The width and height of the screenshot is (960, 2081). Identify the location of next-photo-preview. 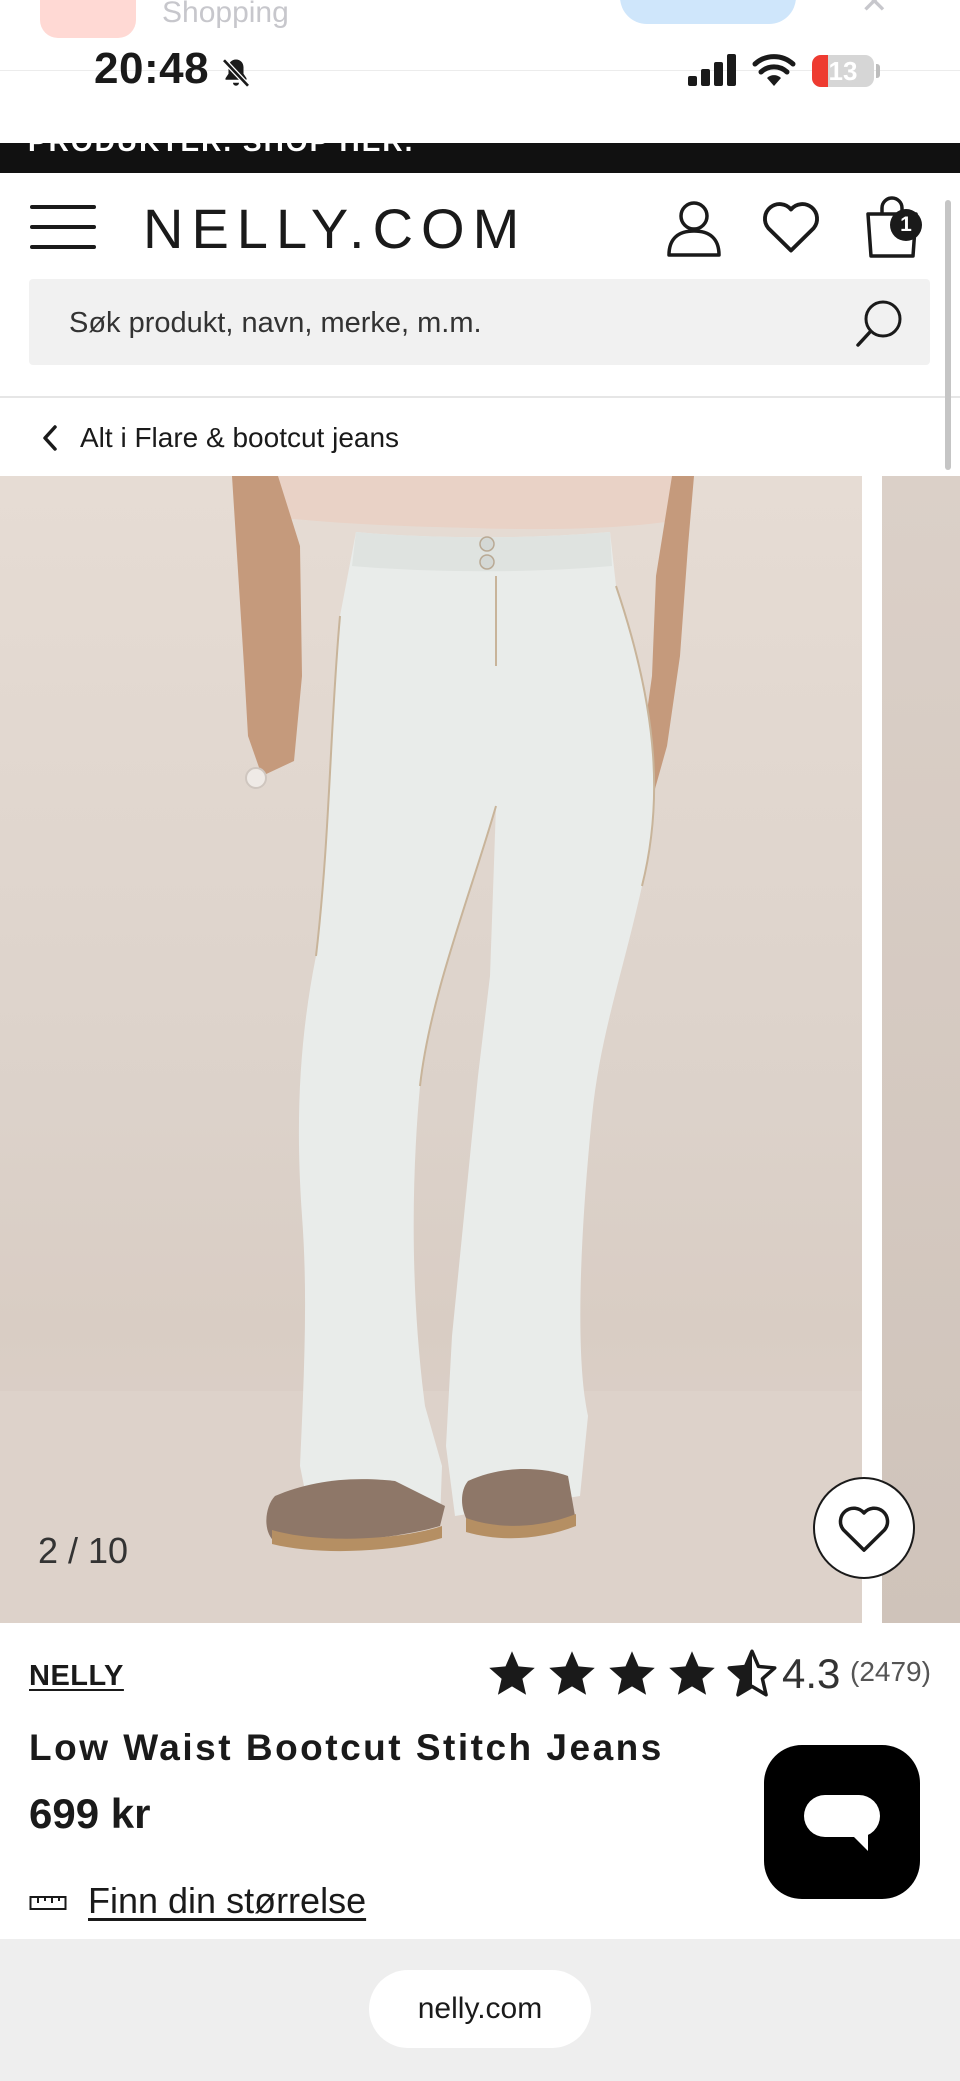
(921, 1049).